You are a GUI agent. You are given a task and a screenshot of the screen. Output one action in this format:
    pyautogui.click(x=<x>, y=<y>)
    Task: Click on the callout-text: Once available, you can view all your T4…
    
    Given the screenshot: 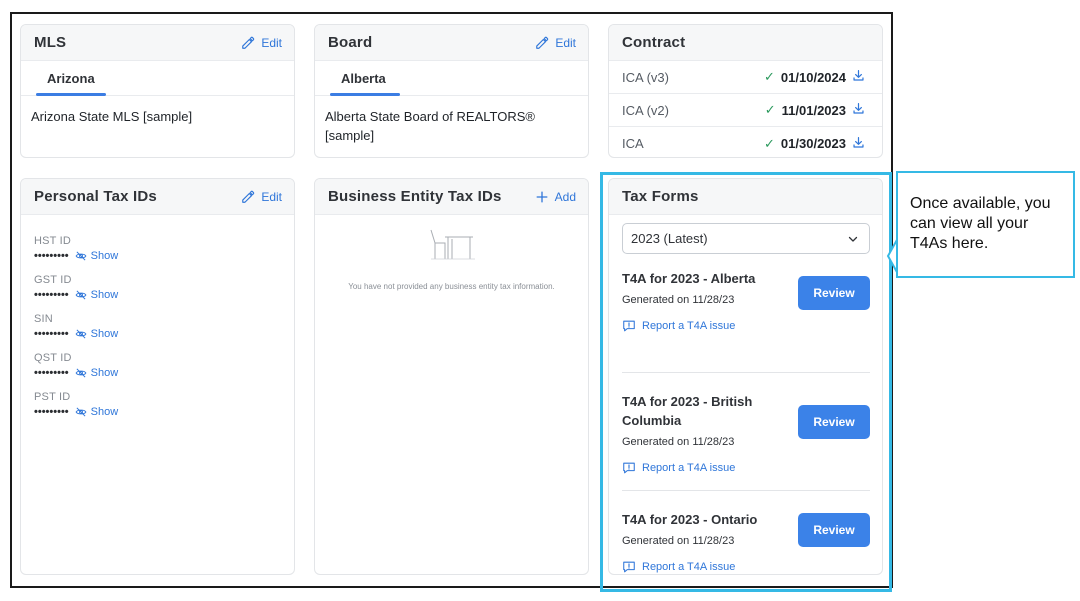 What is the action you would take?
    pyautogui.click(x=980, y=223)
    